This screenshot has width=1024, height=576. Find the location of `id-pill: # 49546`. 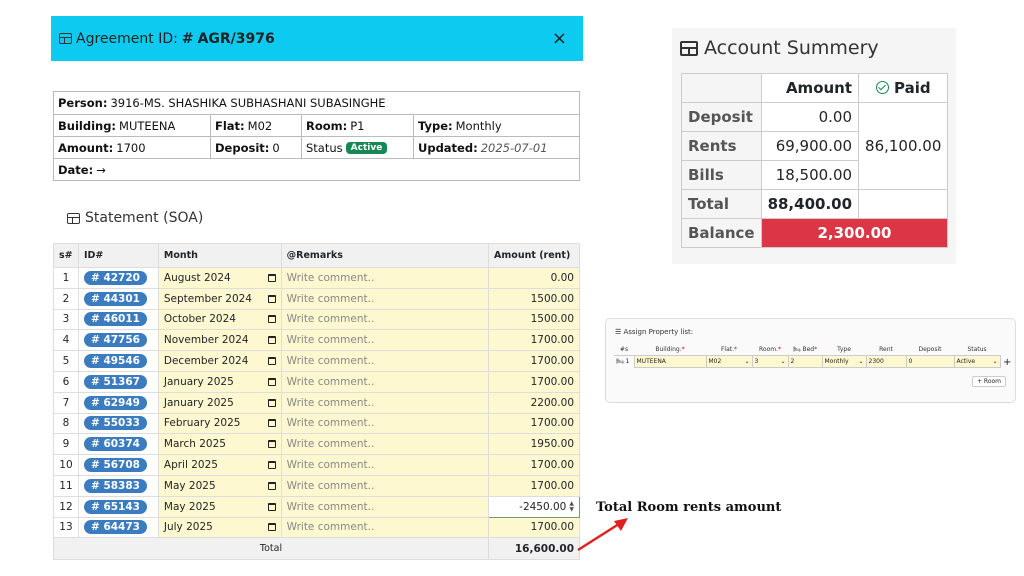

id-pill: # 49546 is located at coordinates (115, 361).